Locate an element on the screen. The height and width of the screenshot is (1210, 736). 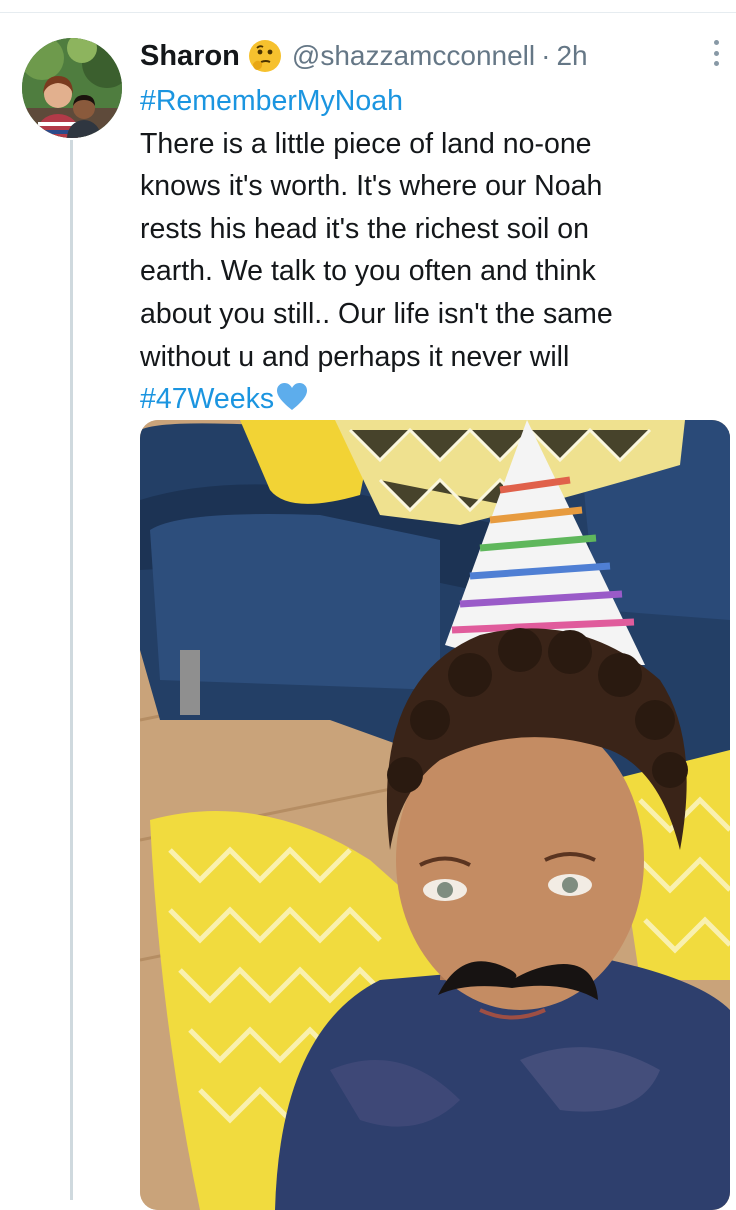
thread-connector-line is located at coordinates (71, 670).